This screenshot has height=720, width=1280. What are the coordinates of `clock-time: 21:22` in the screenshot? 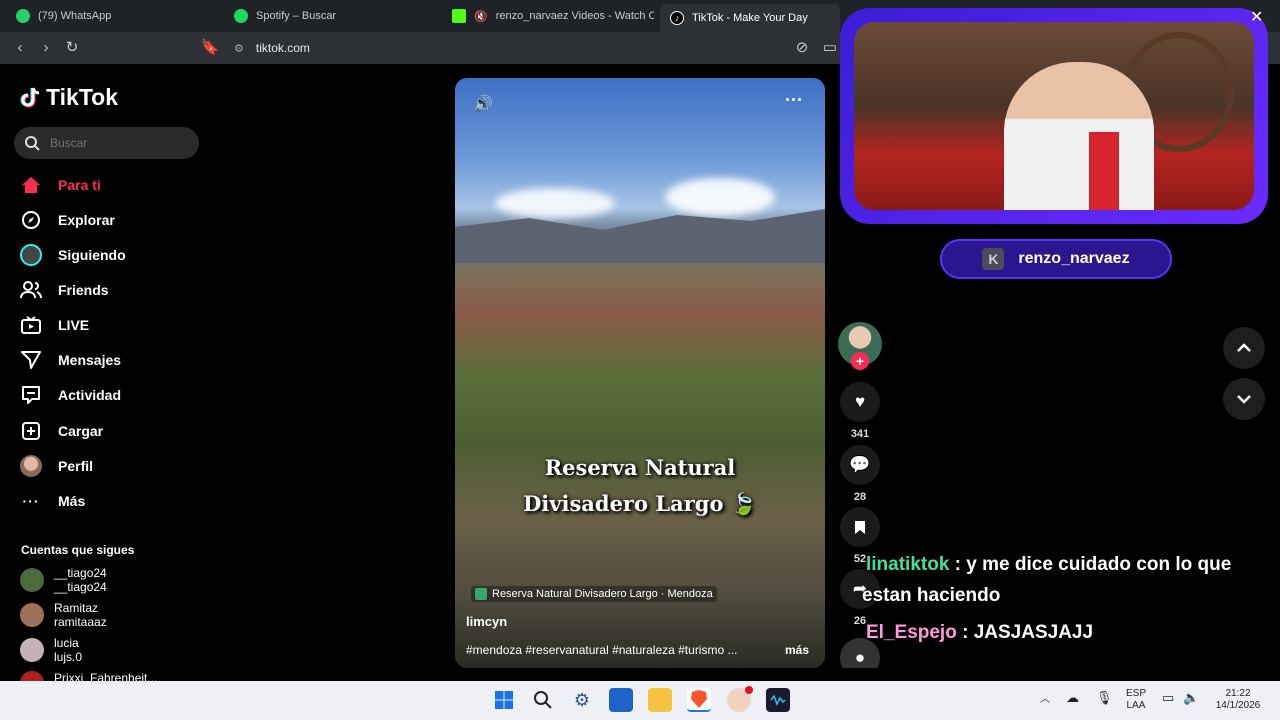 It's located at (1238, 693).